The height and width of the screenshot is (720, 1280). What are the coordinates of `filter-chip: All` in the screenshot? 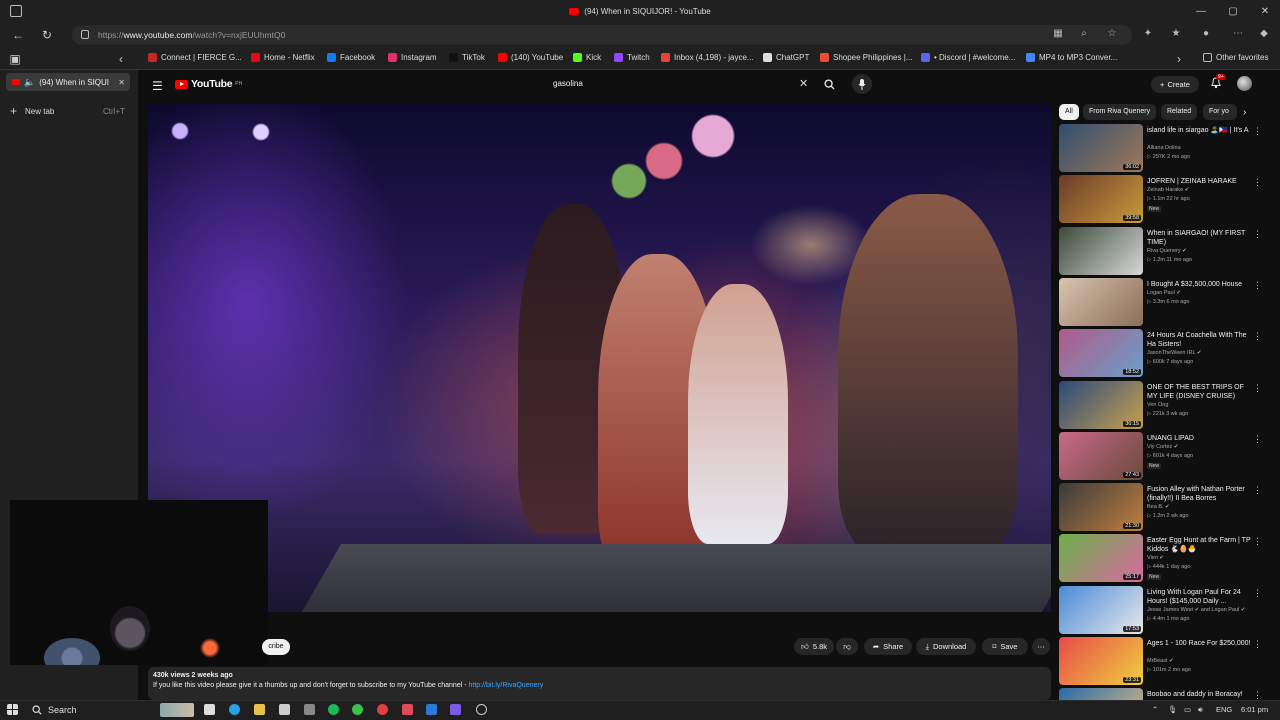 It's located at (1069, 112).